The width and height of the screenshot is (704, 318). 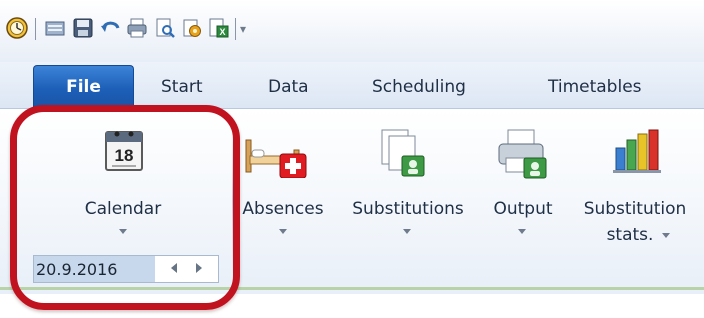 I want to click on customize-toolbar-button: ▾, so click(x=243, y=29).